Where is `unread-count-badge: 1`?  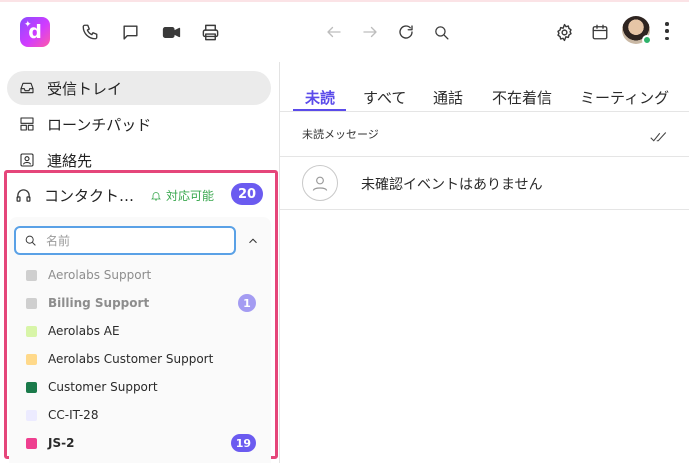 unread-count-badge: 1 is located at coordinates (247, 303).